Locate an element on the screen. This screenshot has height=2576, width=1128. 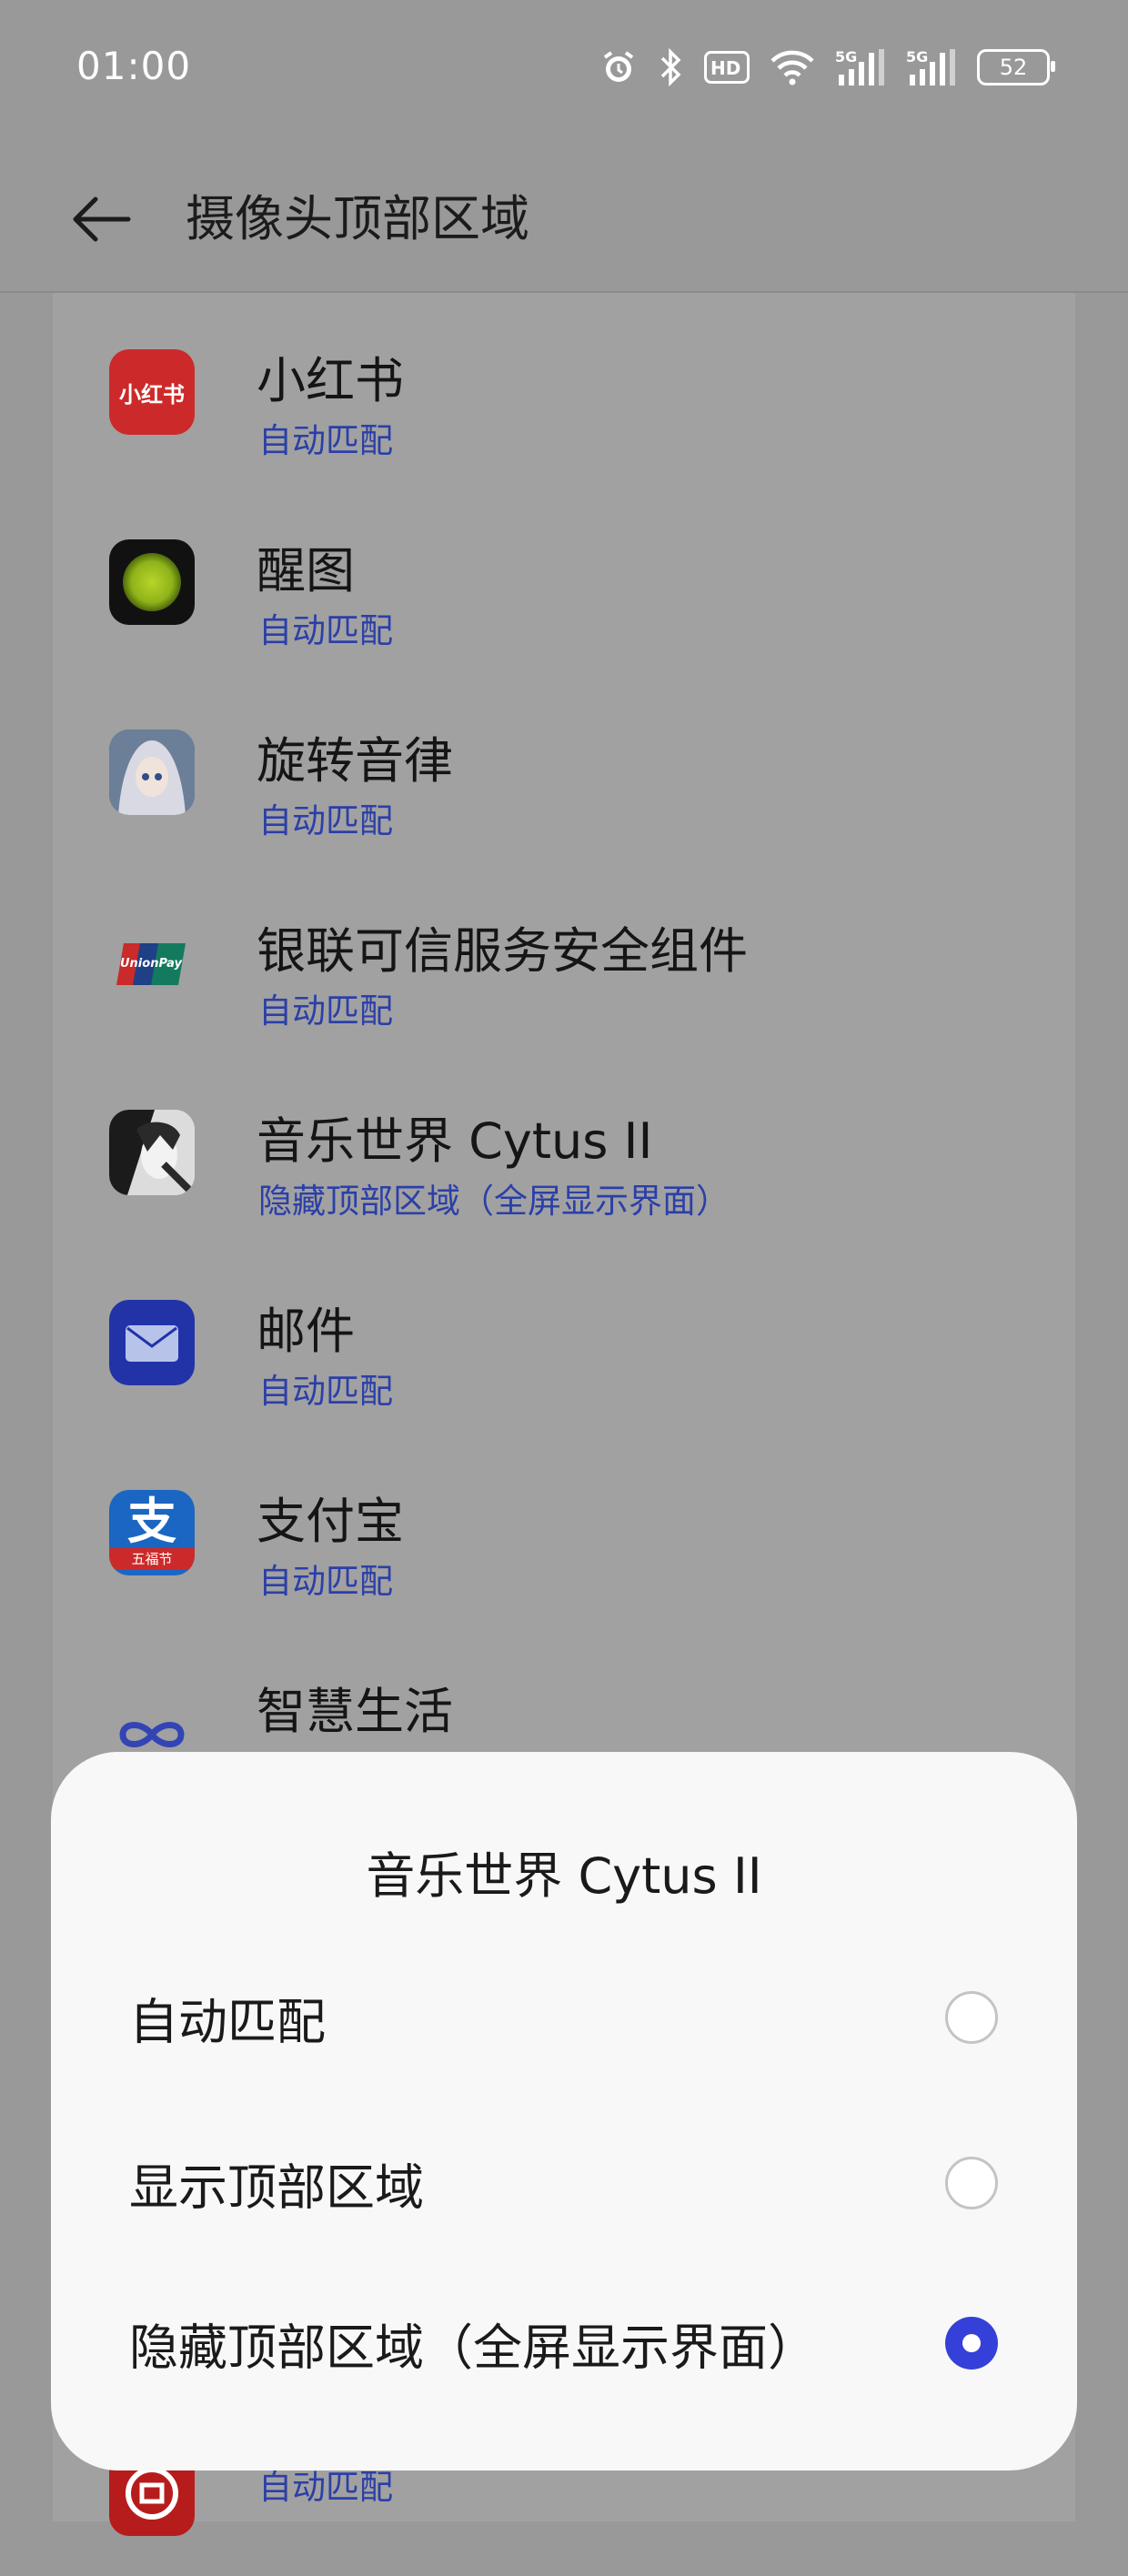
app-name: 邮件 is located at coordinates (306, 1331).